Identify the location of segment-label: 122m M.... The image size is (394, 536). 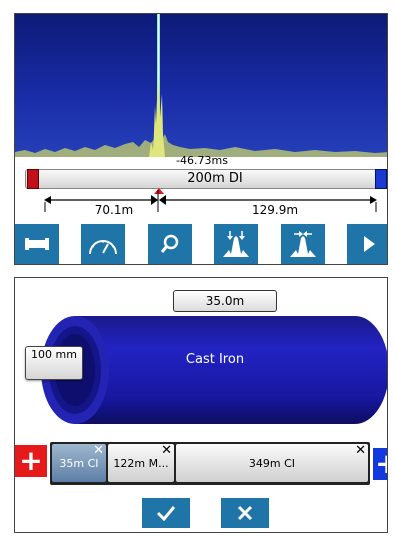
(141, 463).